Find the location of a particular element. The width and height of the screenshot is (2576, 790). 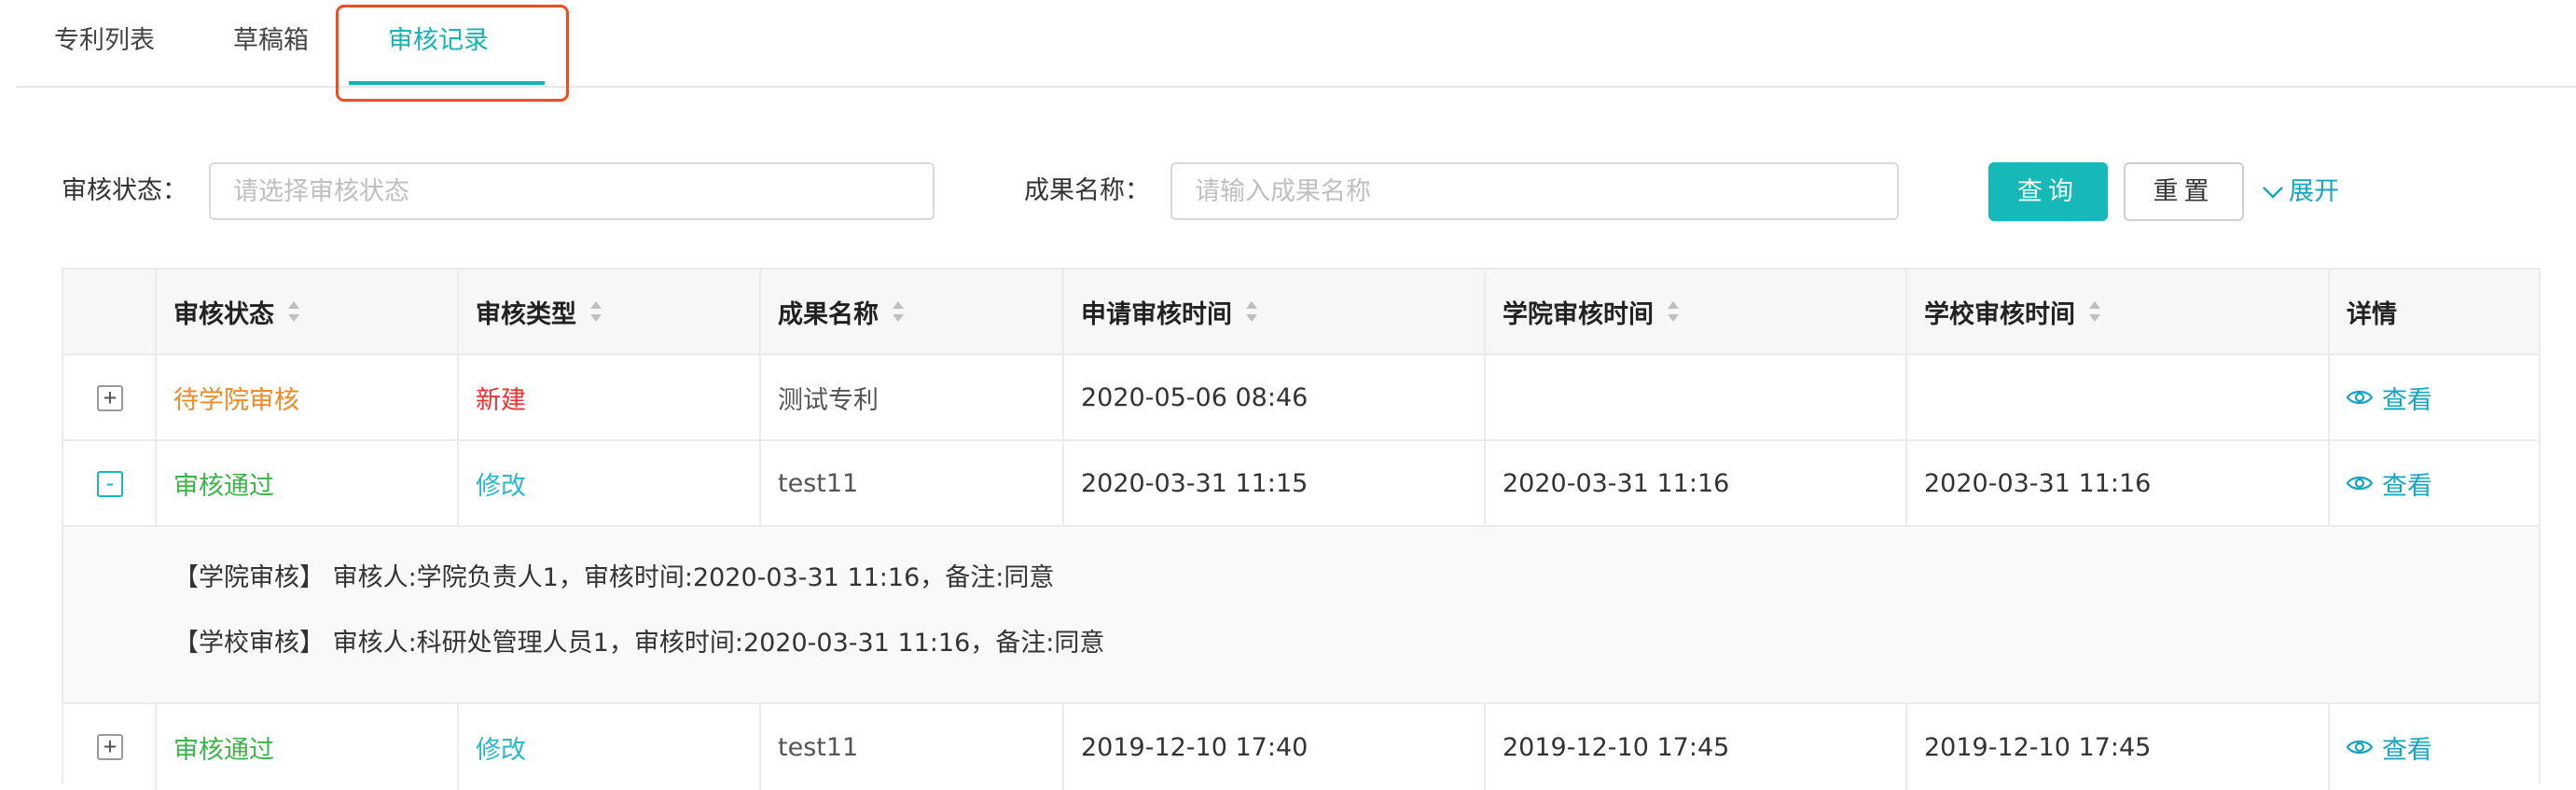

status-filter-label: 审核状态： is located at coordinates (124, 190).